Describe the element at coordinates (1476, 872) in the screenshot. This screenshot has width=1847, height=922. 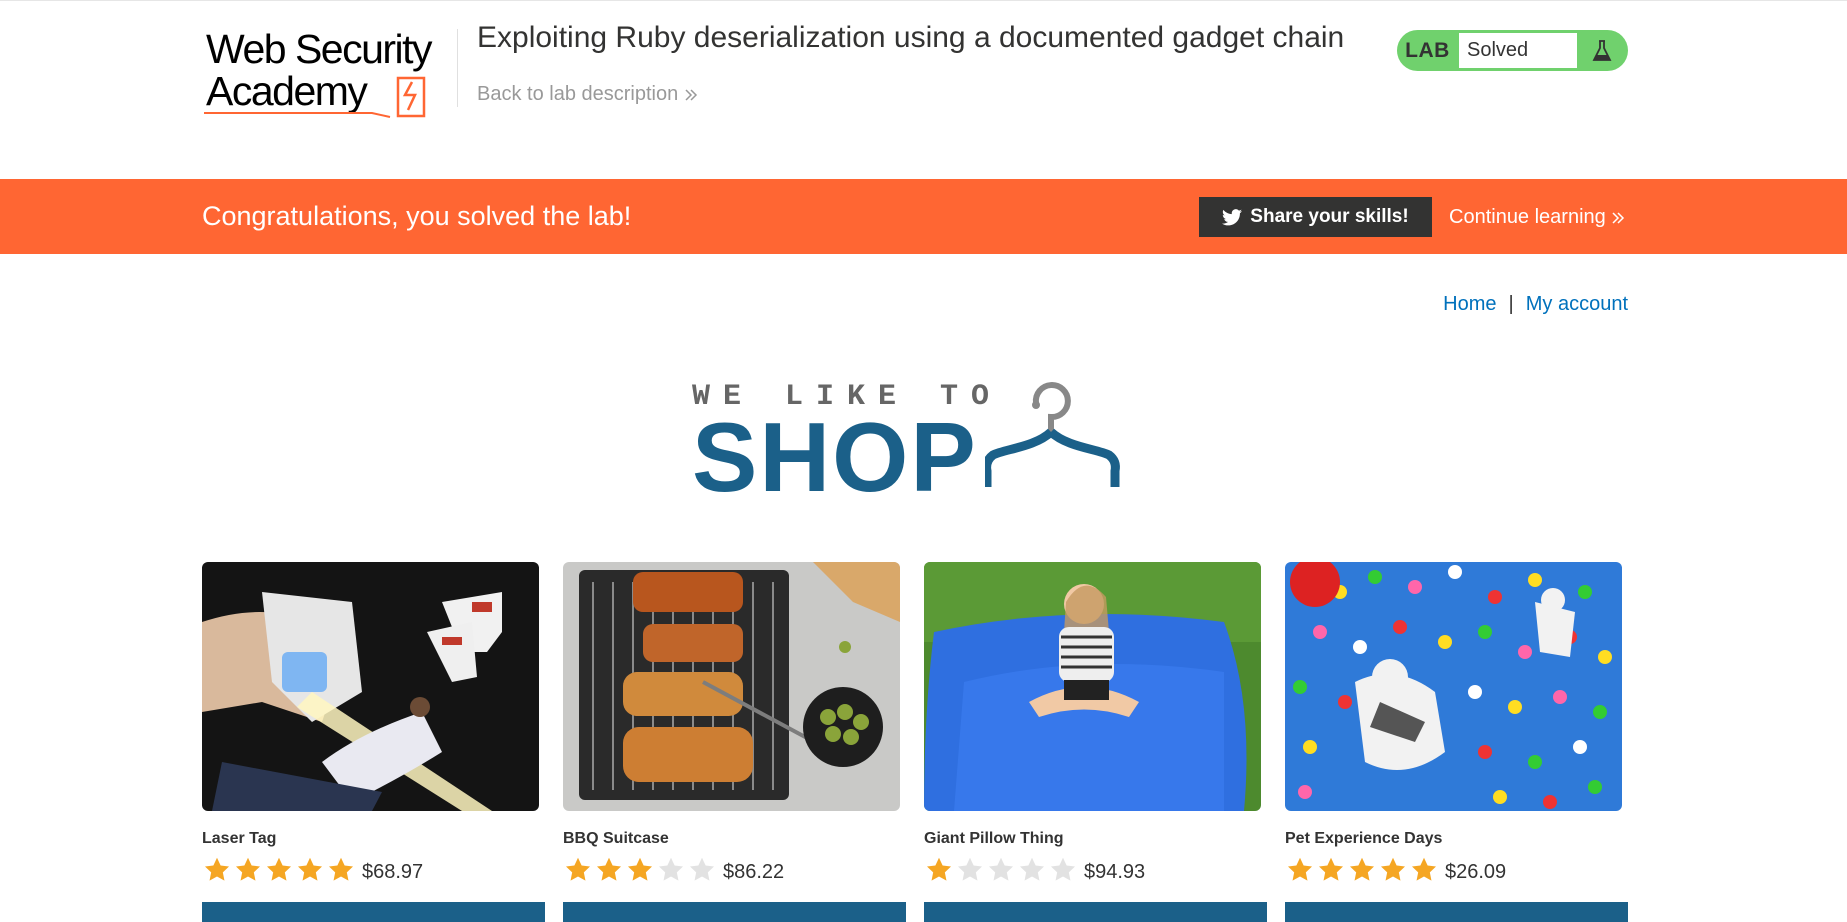
I see `product-price: $26.09` at that location.